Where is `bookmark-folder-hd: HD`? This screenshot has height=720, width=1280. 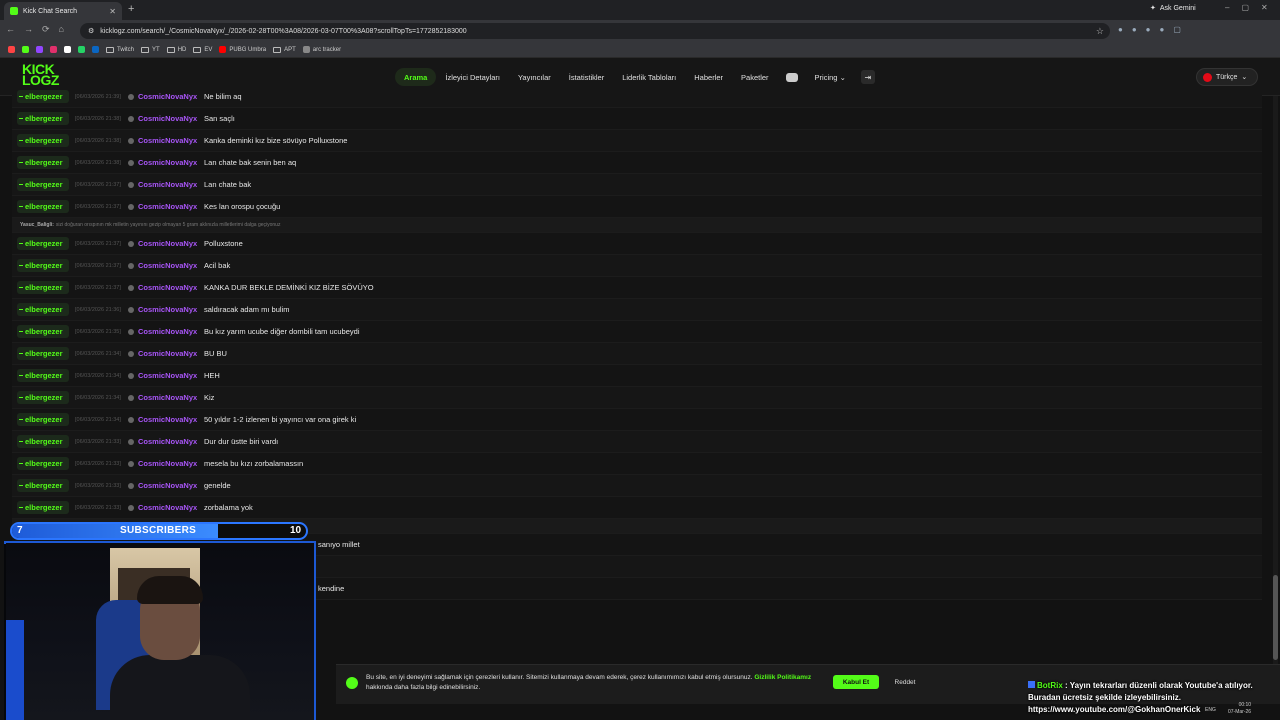 bookmark-folder-hd: HD is located at coordinates (176, 49).